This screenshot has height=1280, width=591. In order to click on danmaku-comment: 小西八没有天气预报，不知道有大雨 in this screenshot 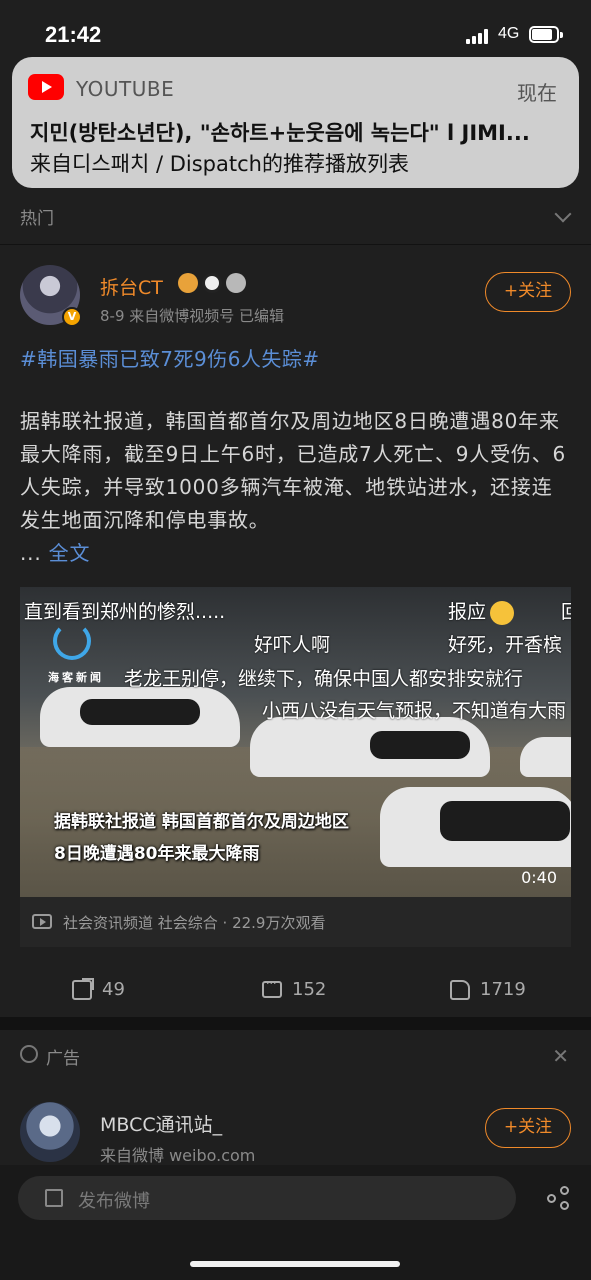, I will do `click(414, 711)`.